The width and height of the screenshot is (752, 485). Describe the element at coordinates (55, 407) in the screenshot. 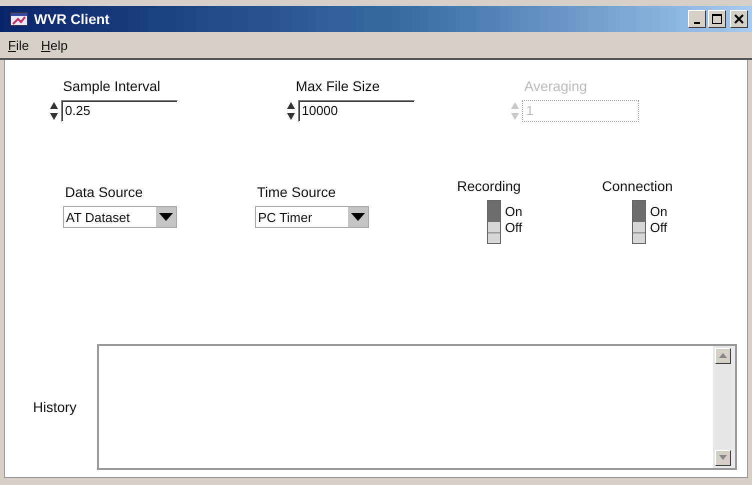

I see `history-label: History` at that location.